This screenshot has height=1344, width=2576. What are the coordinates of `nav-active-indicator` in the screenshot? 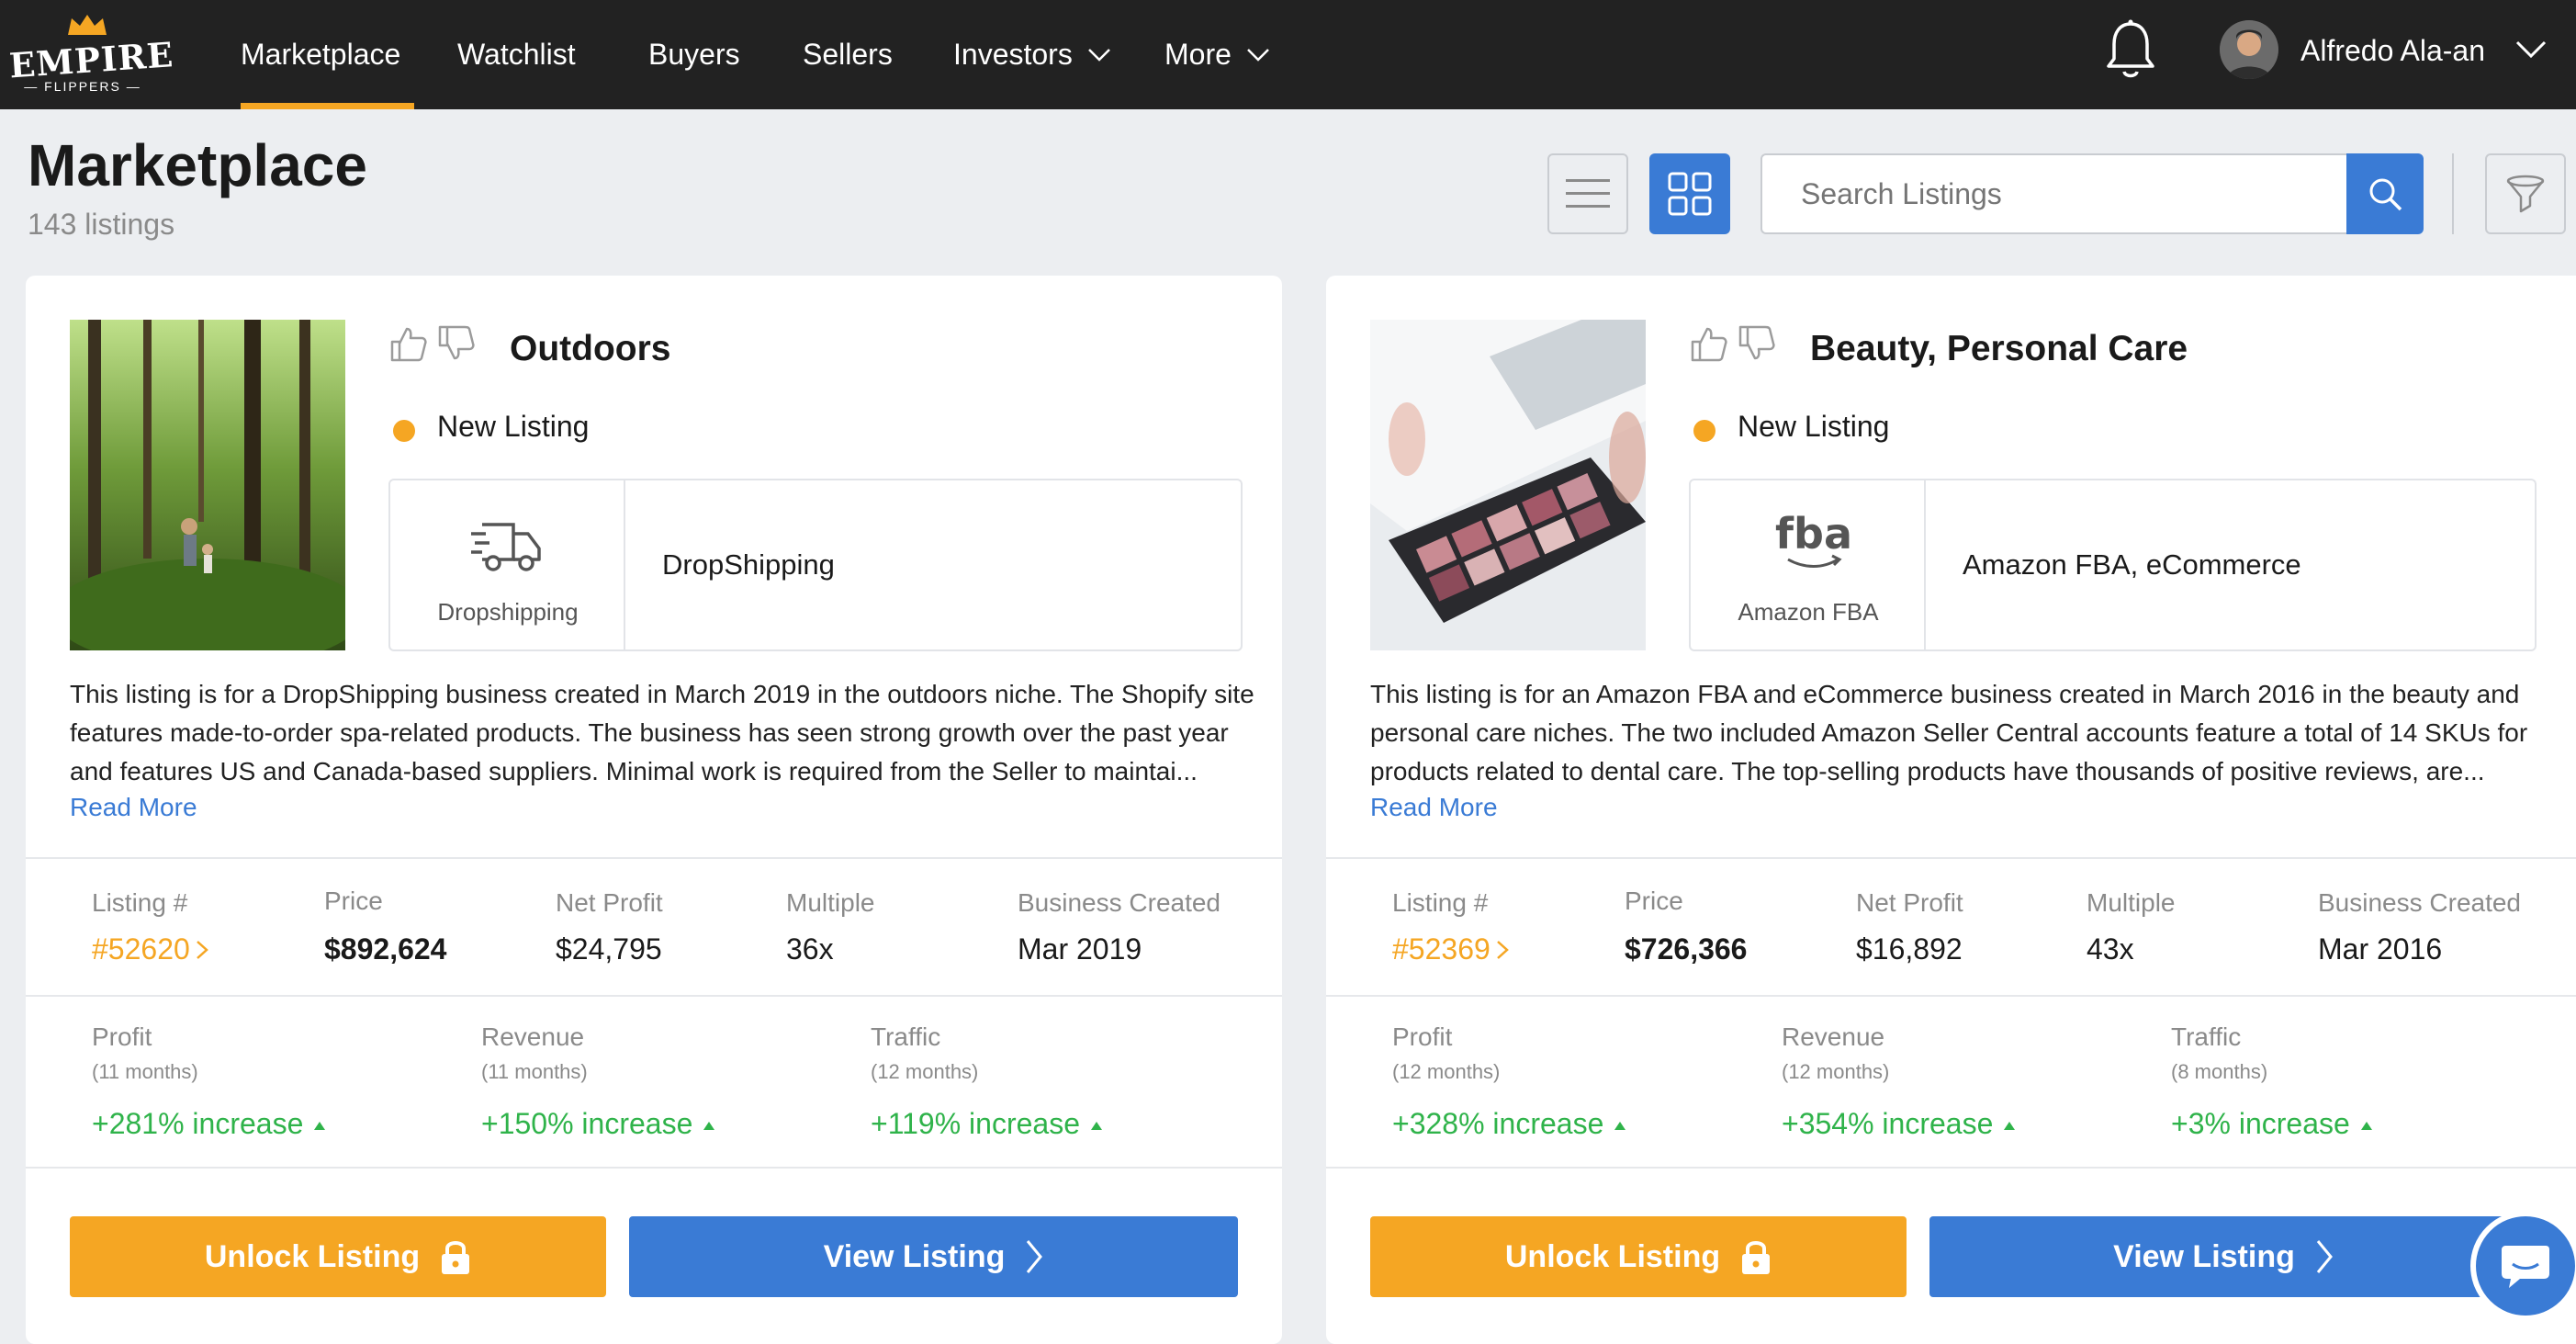 It's located at (327, 106).